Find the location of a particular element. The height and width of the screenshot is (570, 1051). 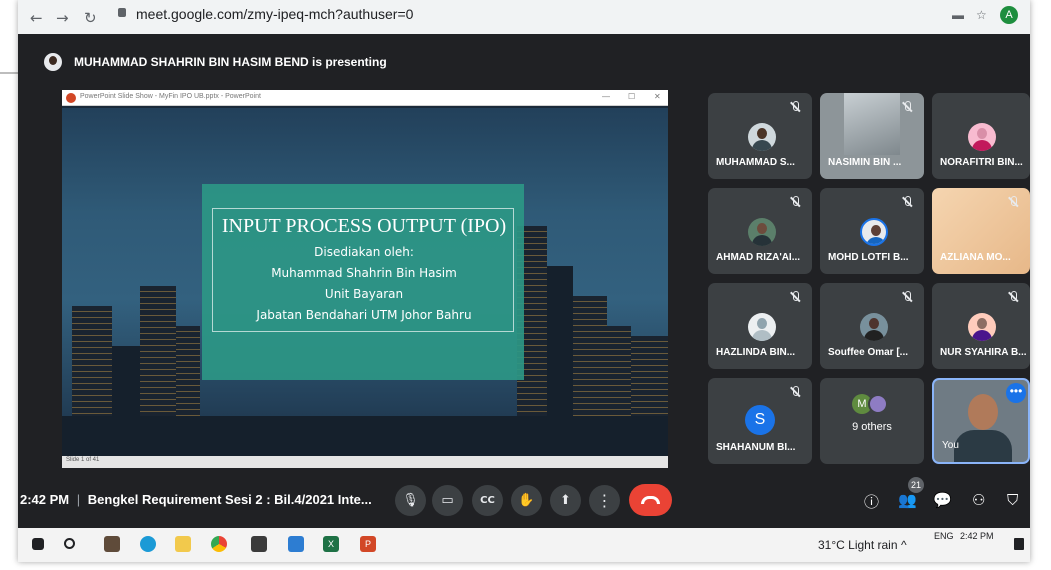

profile-avatar: A is located at coordinates (1009, 15).